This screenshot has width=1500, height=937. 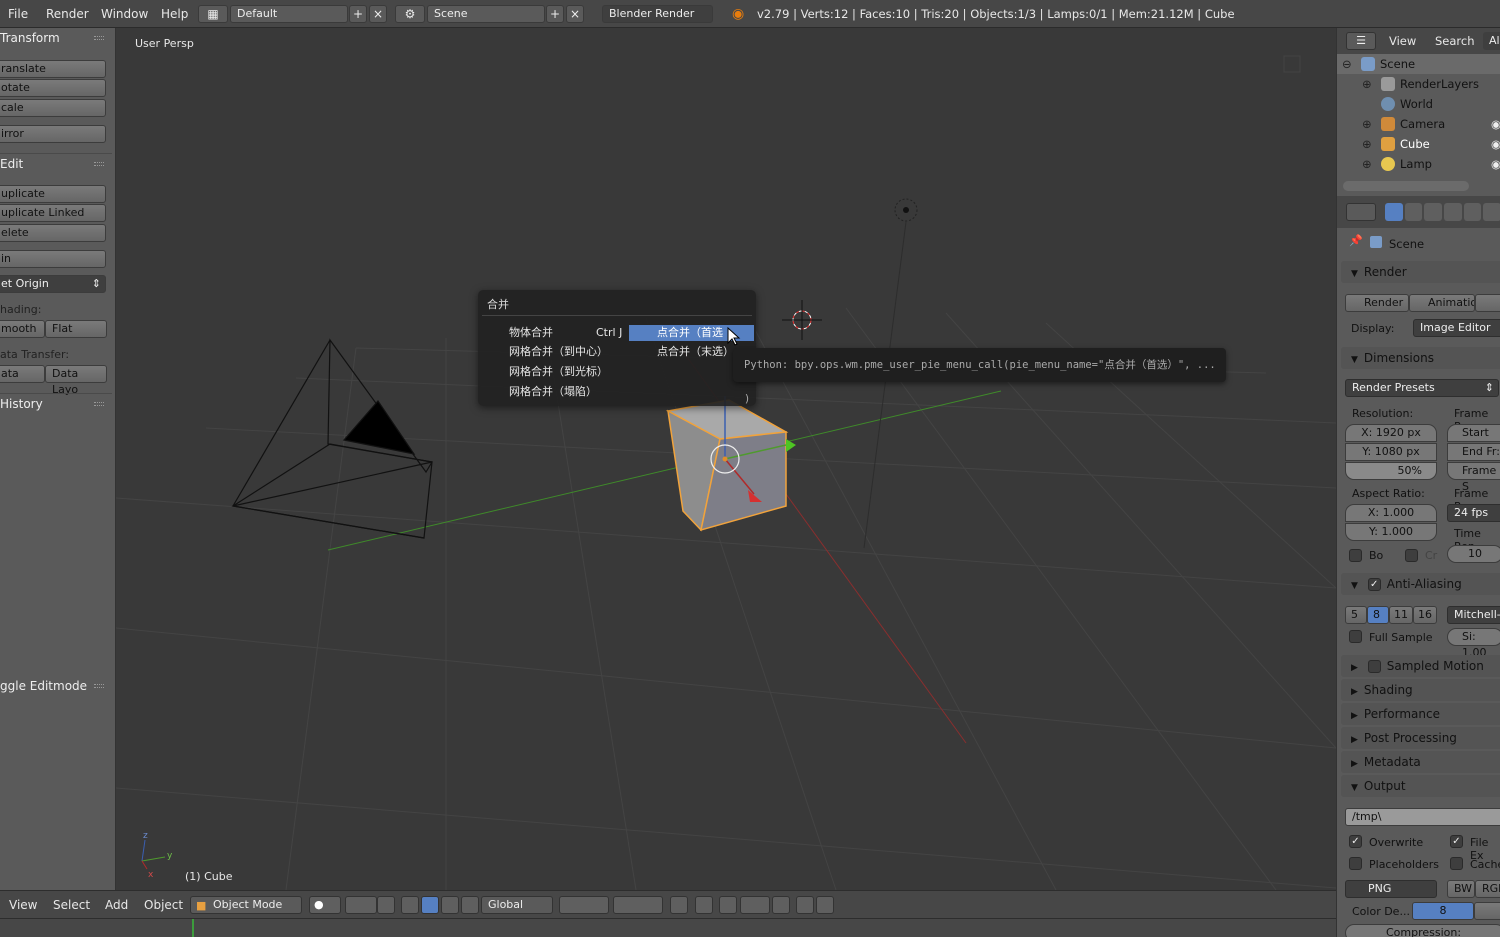 I want to click on motion-blur-checkbox, so click(x=1374, y=666).